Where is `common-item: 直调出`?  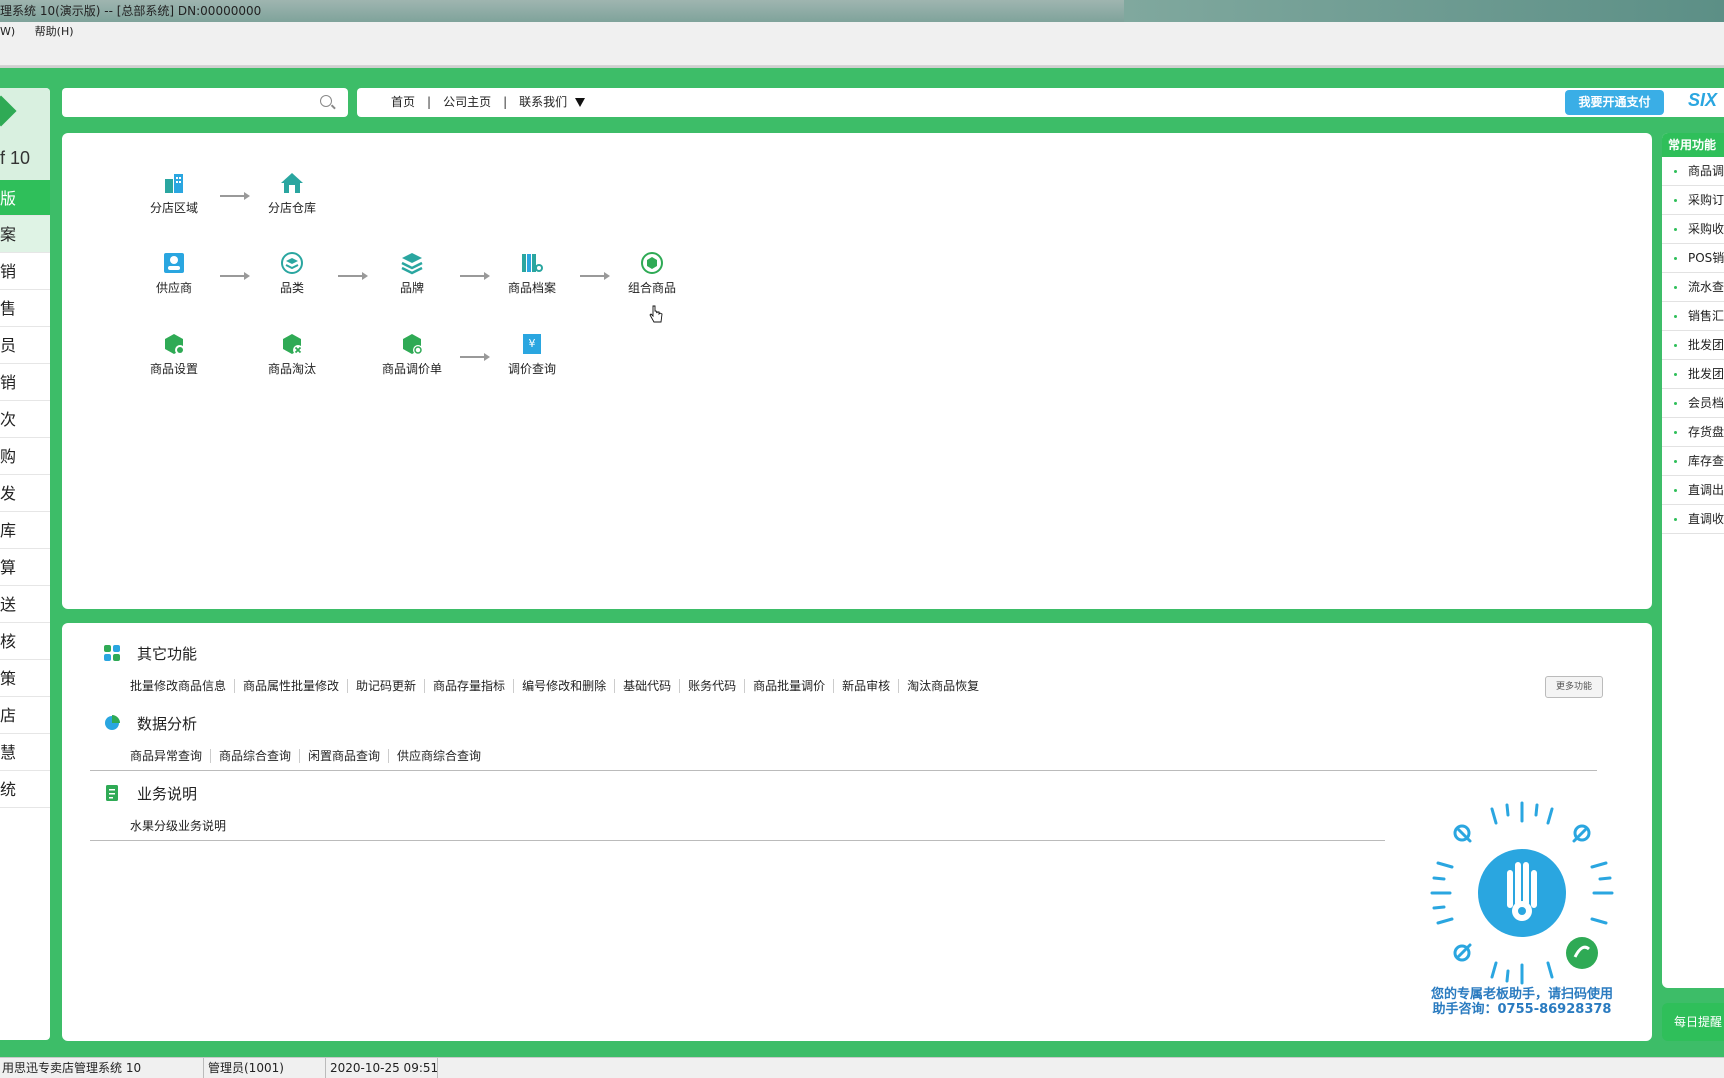
common-item: 直调出 is located at coordinates (1693, 490).